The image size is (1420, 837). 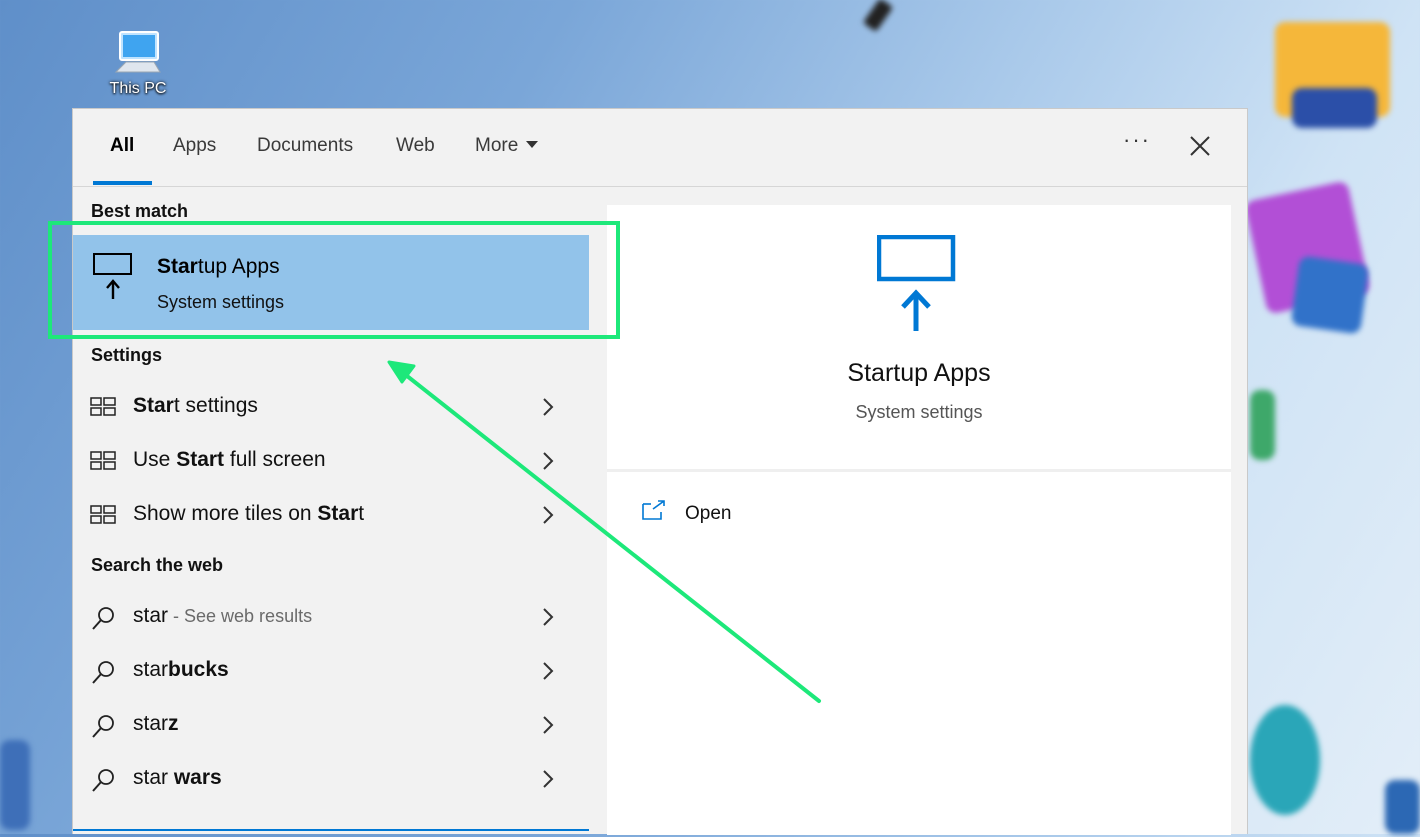 What do you see at coordinates (112, 276) in the screenshot?
I see `startup-apps-icon` at bounding box center [112, 276].